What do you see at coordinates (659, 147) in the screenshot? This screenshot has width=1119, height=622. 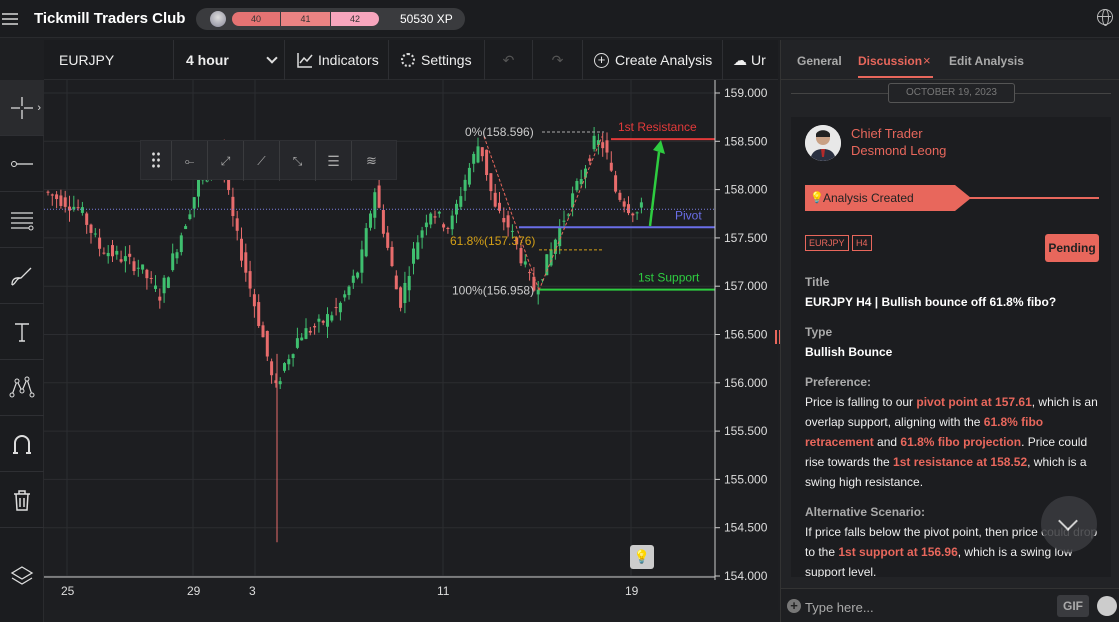 I see `target-arrow-head` at bounding box center [659, 147].